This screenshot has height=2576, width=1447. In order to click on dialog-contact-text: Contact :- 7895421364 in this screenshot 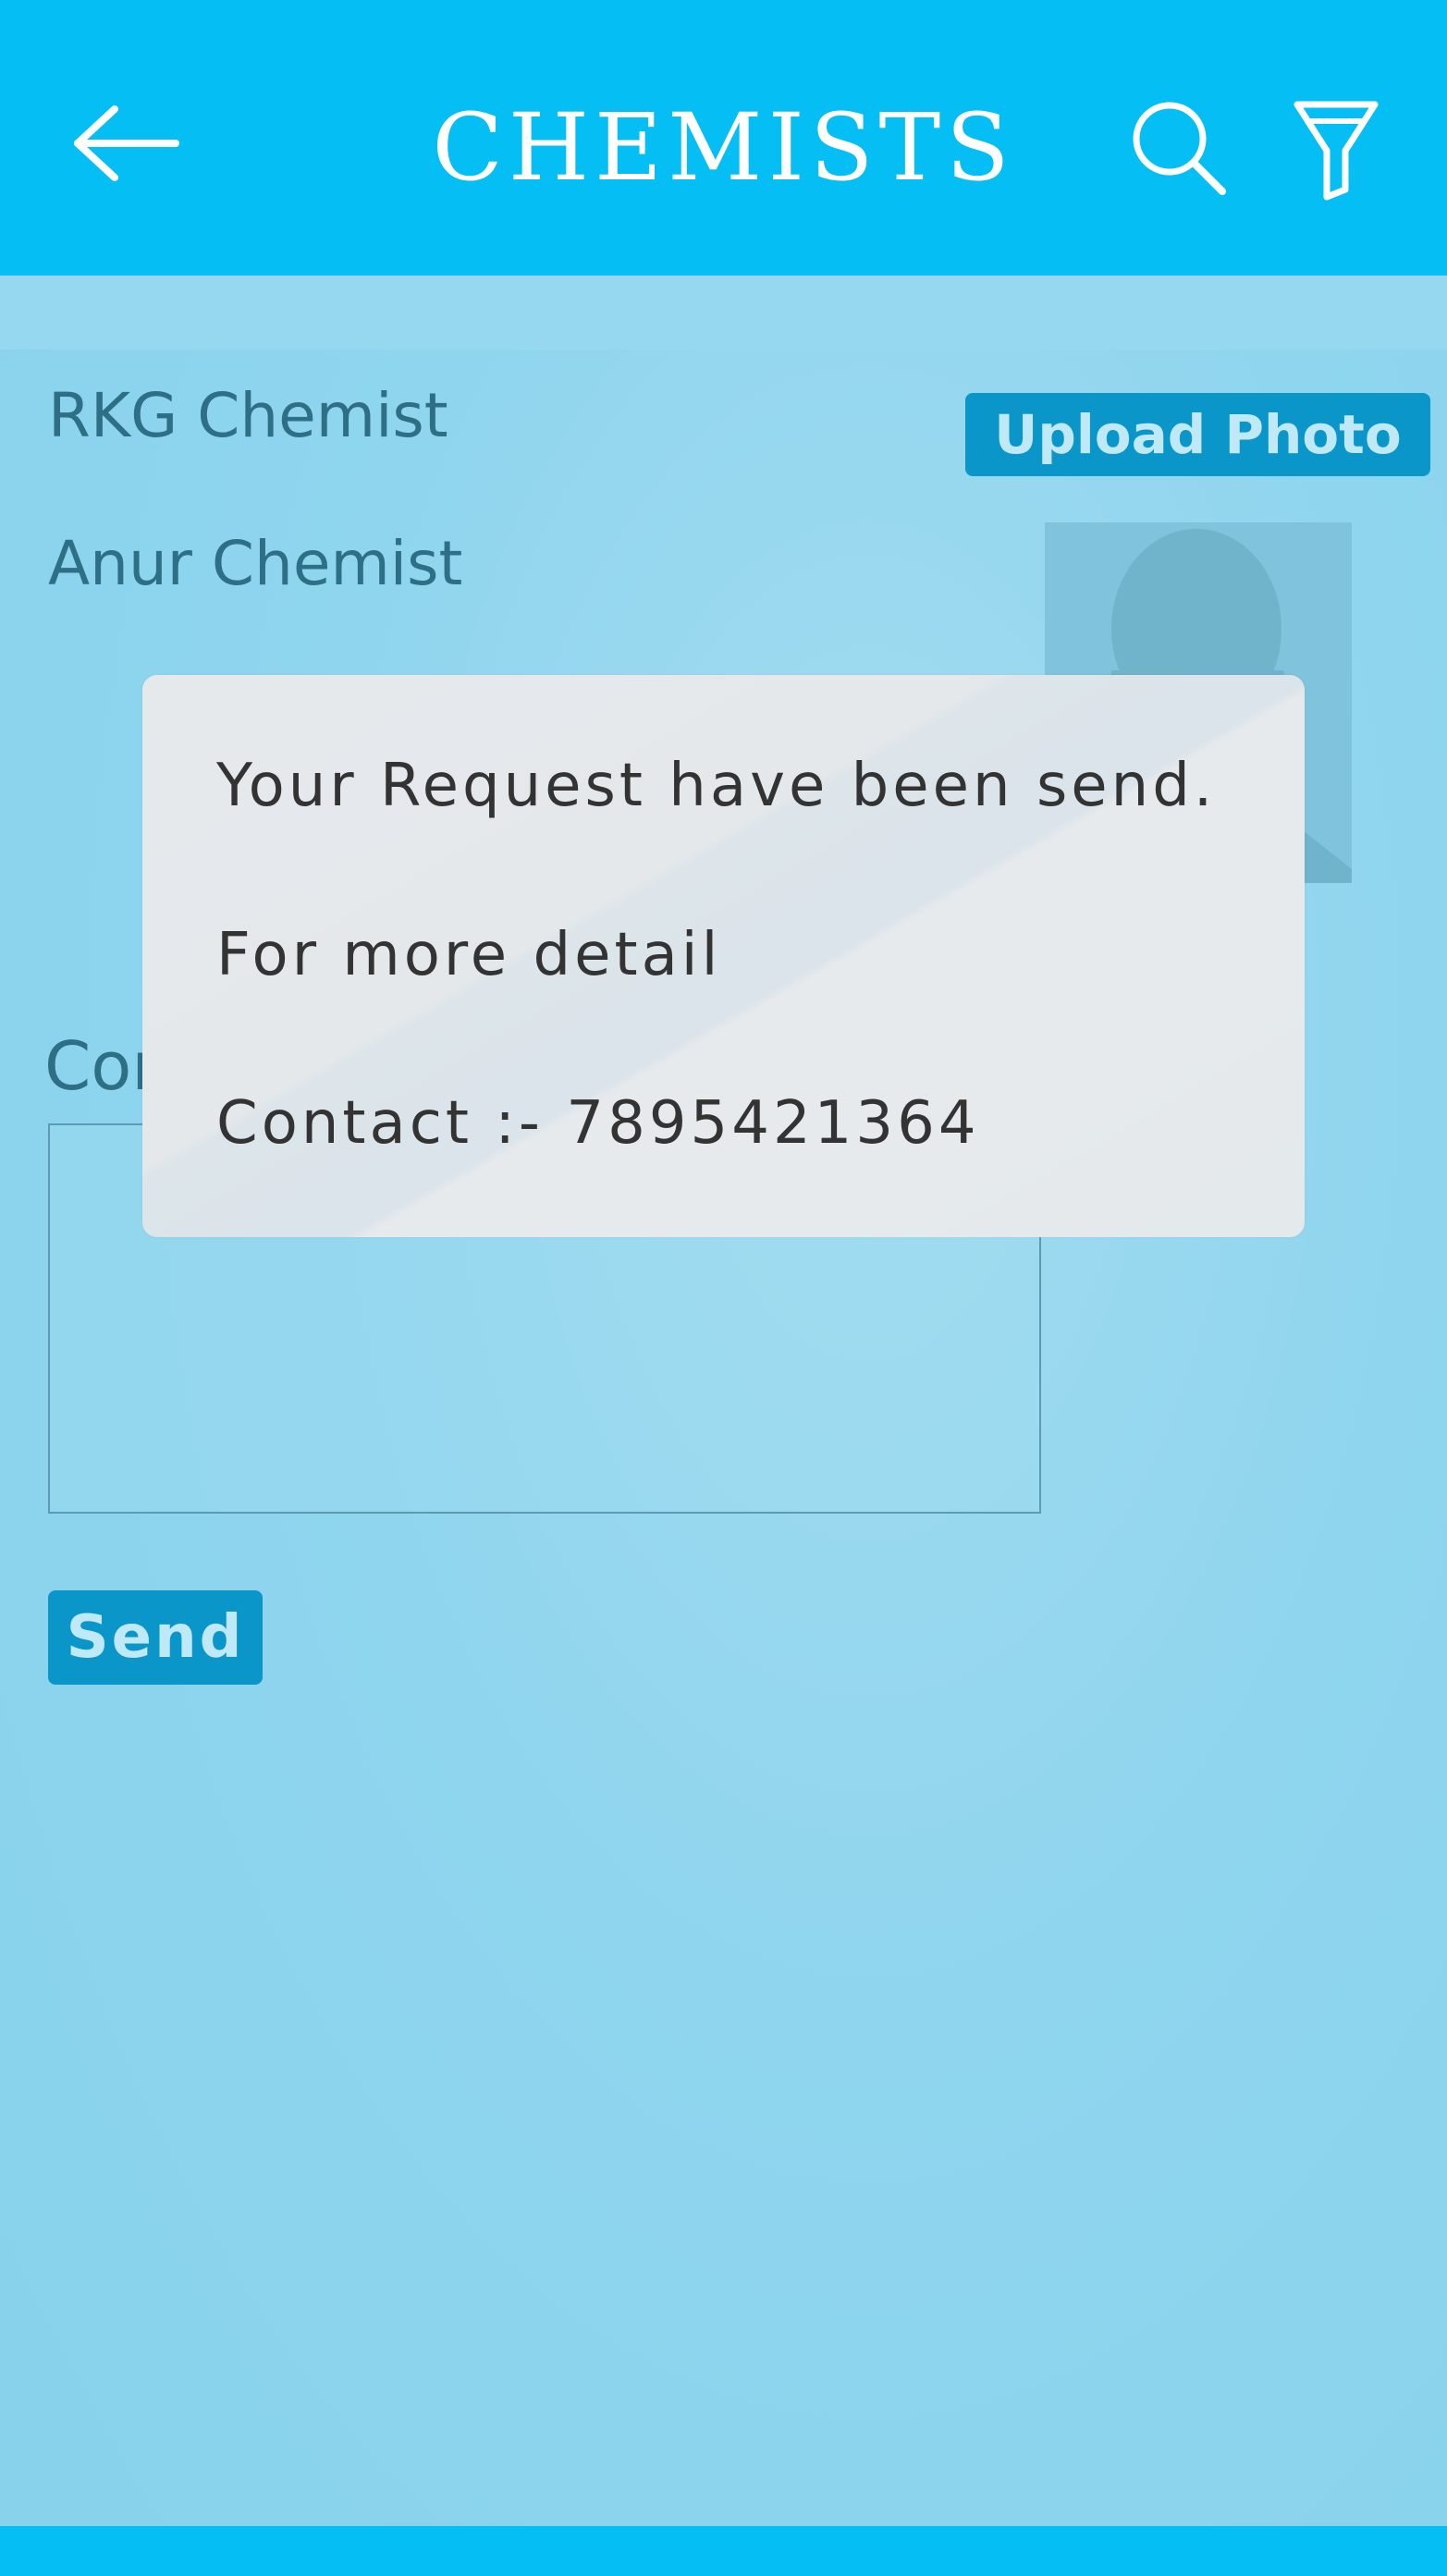, I will do `click(598, 1123)`.